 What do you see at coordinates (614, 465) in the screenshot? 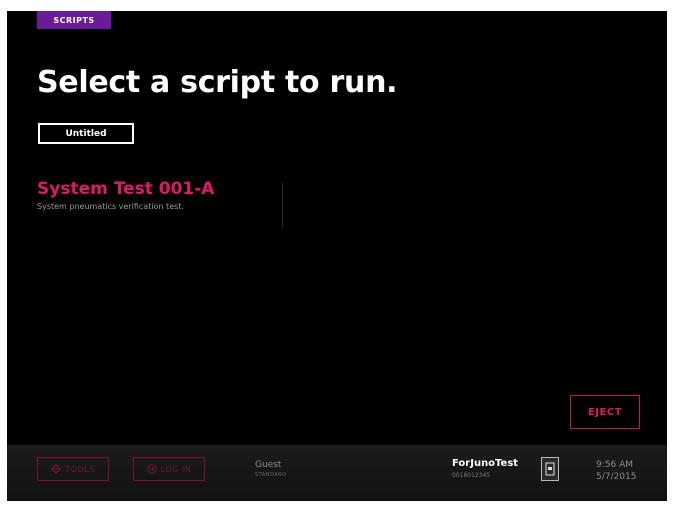
I see `clock-time: 9:56 AM` at bounding box center [614, 465].